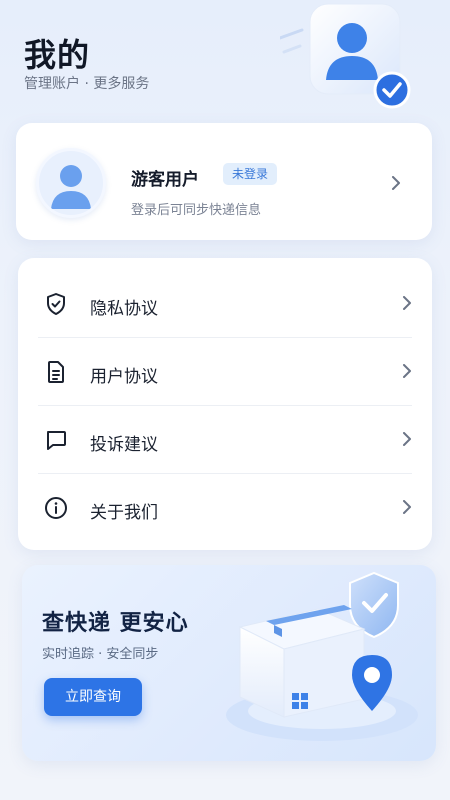 This screenshot has height=800, width=450. Describe the element at coordinates (124, 513) in the screenshot. I see `menu-item-label: 关于我们` at that location.